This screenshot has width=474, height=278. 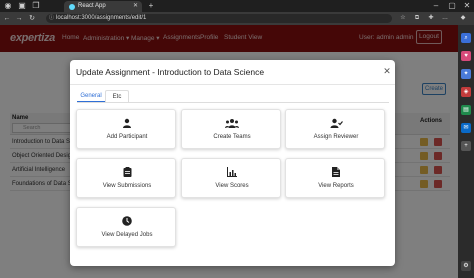 I want to click on card-label: View Delayed Jobs, so click(x=127, y=235).